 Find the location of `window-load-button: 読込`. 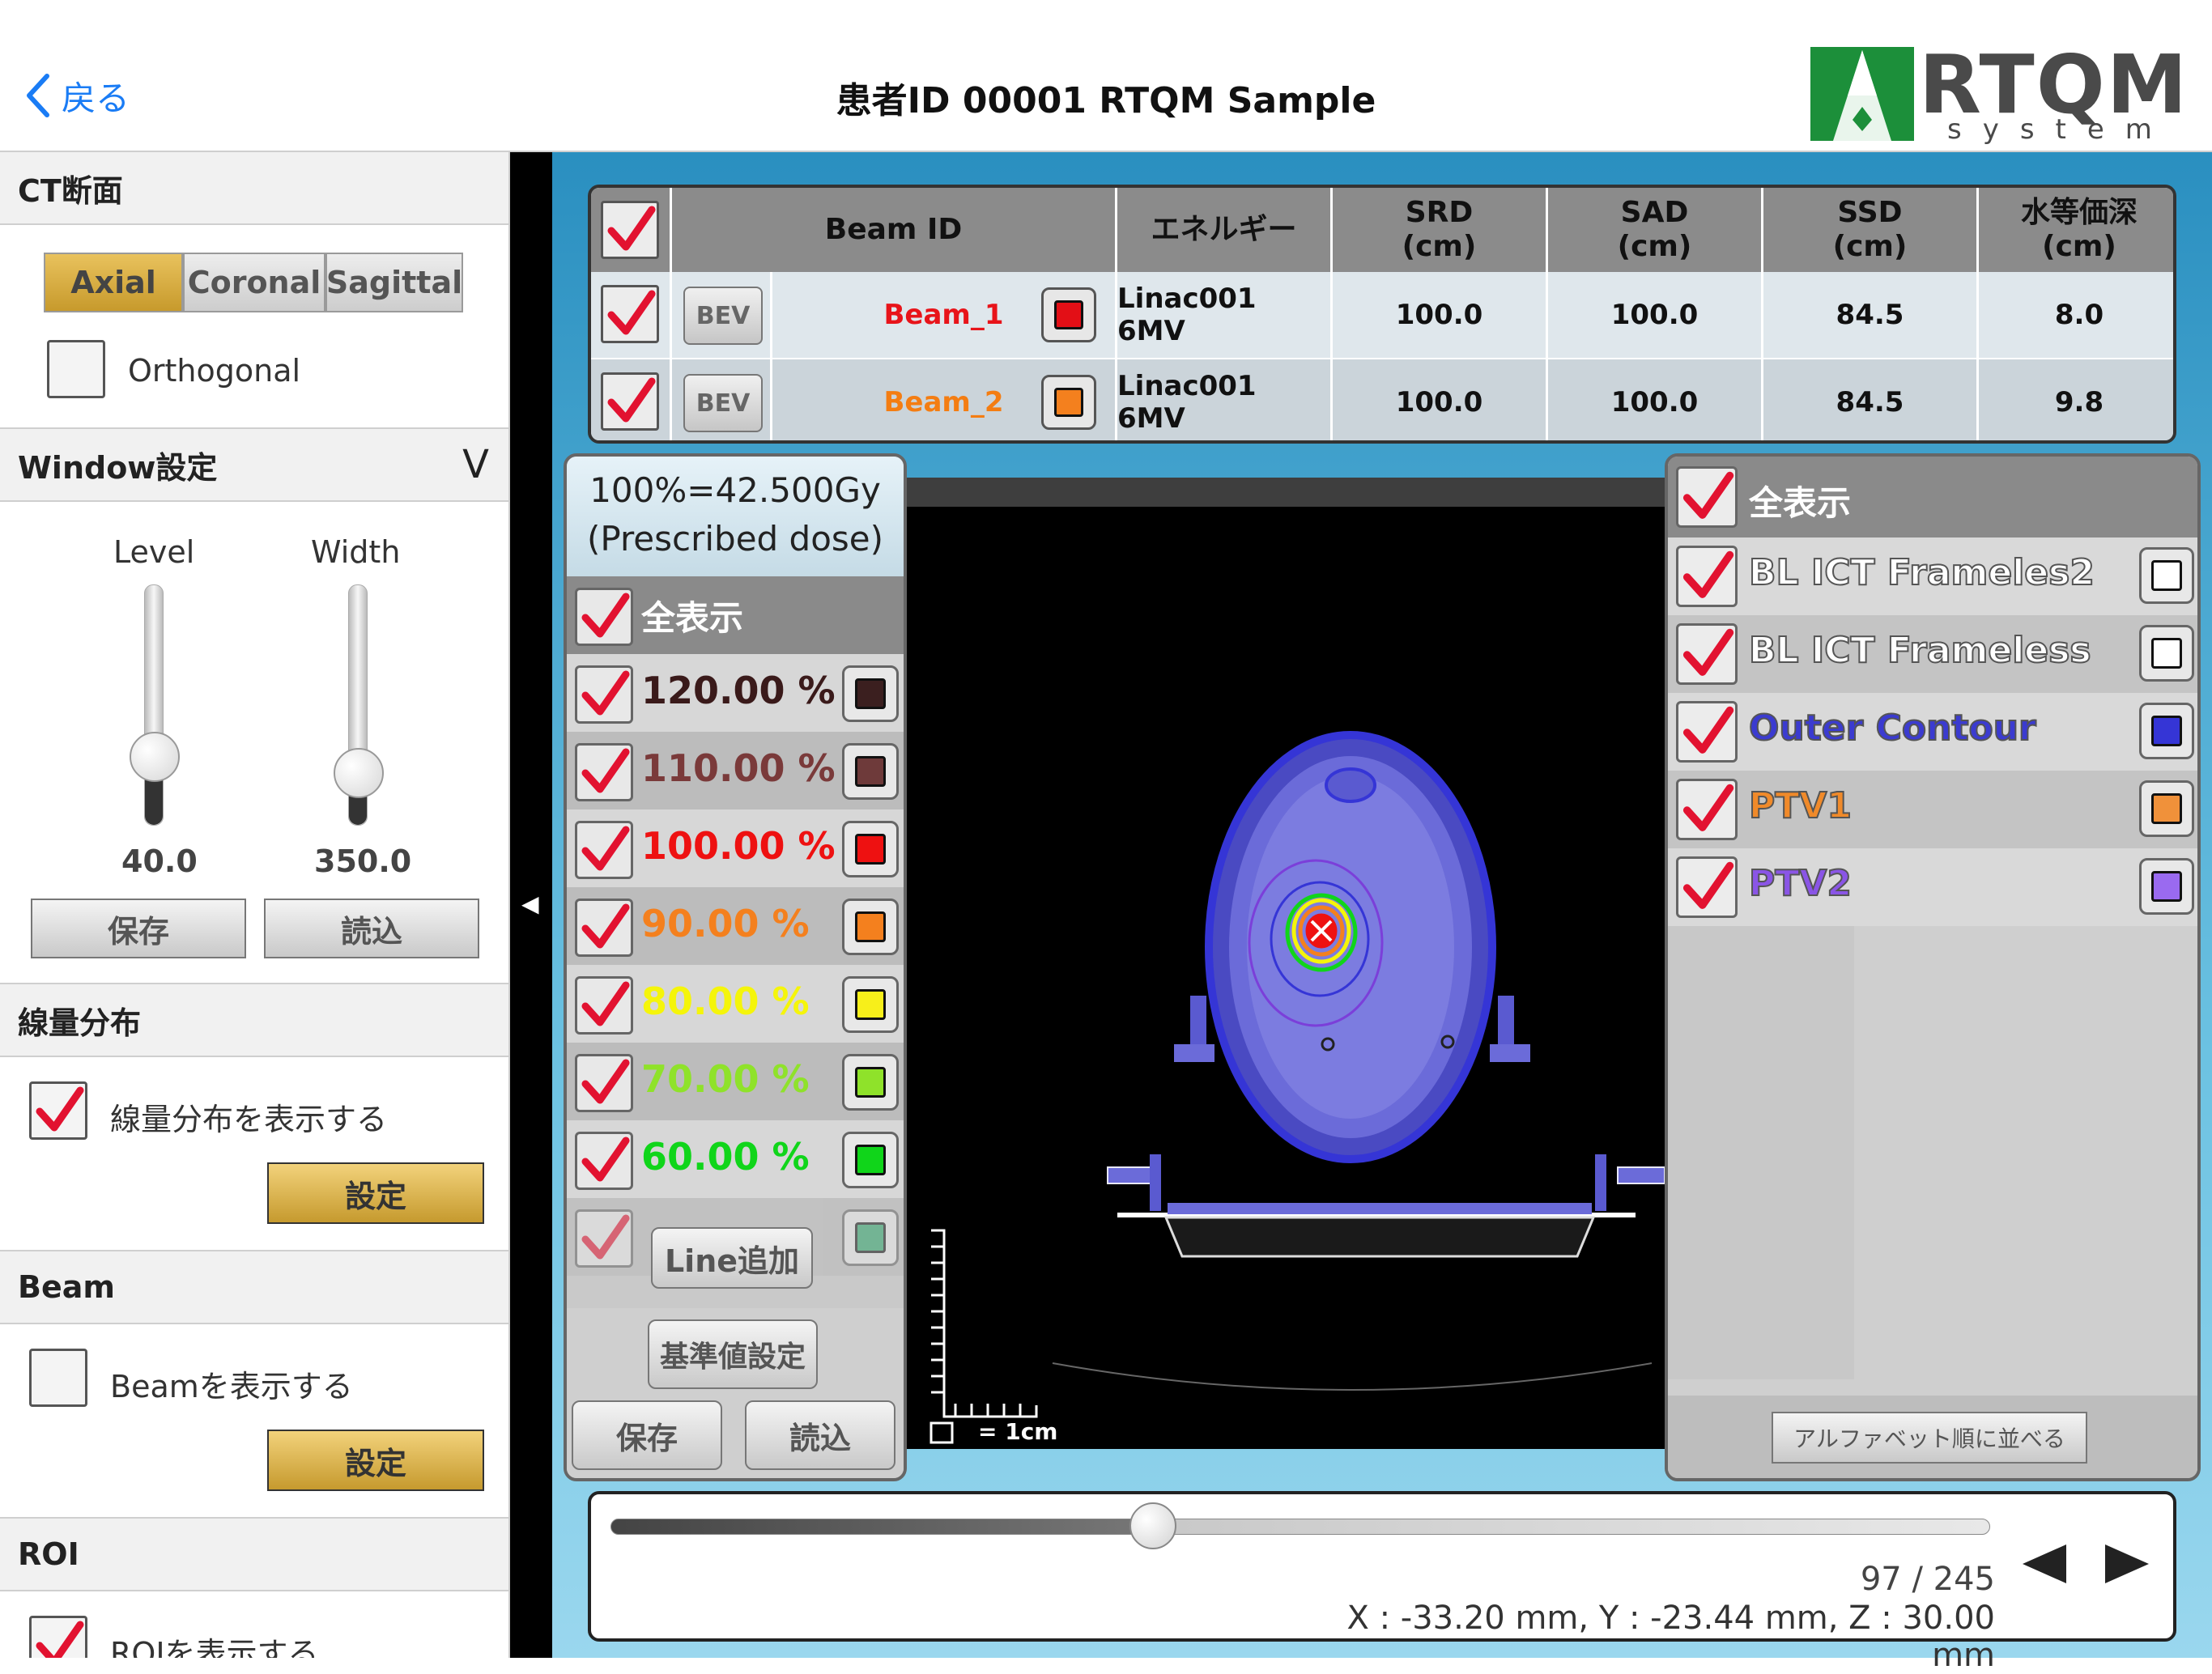

window-load-button: 読込 is located at coordinates (372, 929).